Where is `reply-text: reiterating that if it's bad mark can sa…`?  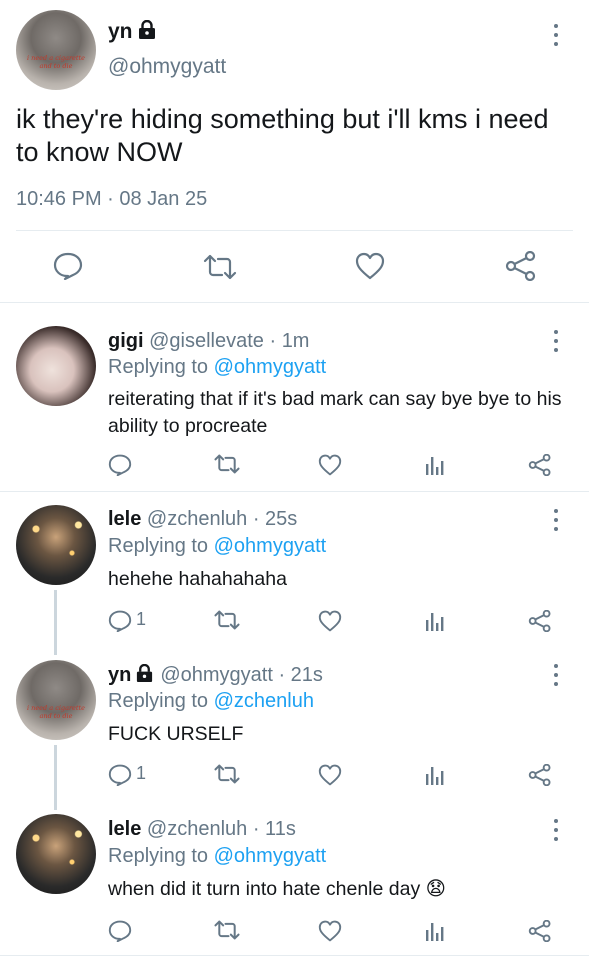 reply-text: reiterating that if it's bad mark can sa… is located at coordinates (335, 412).